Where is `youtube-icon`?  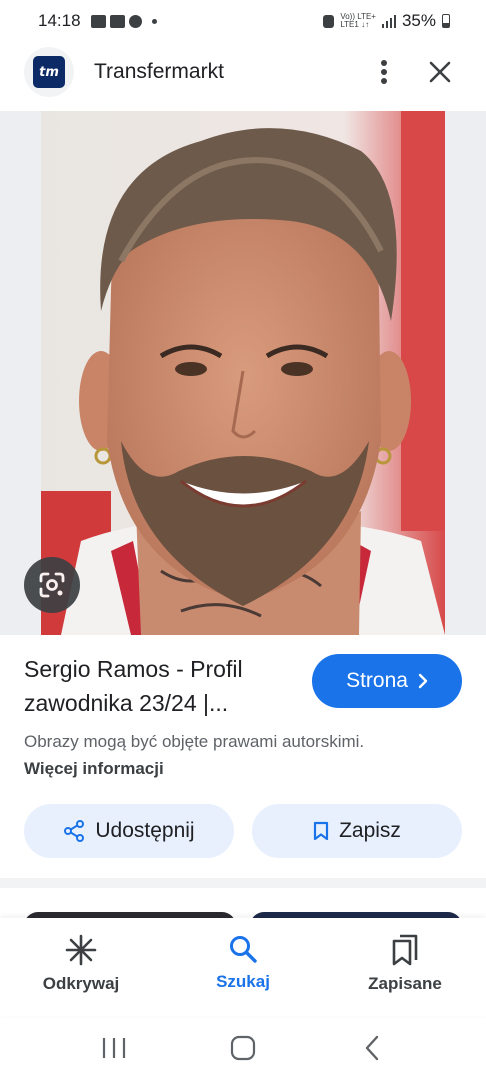
youtube-icon is located at coordinates (117, 21).